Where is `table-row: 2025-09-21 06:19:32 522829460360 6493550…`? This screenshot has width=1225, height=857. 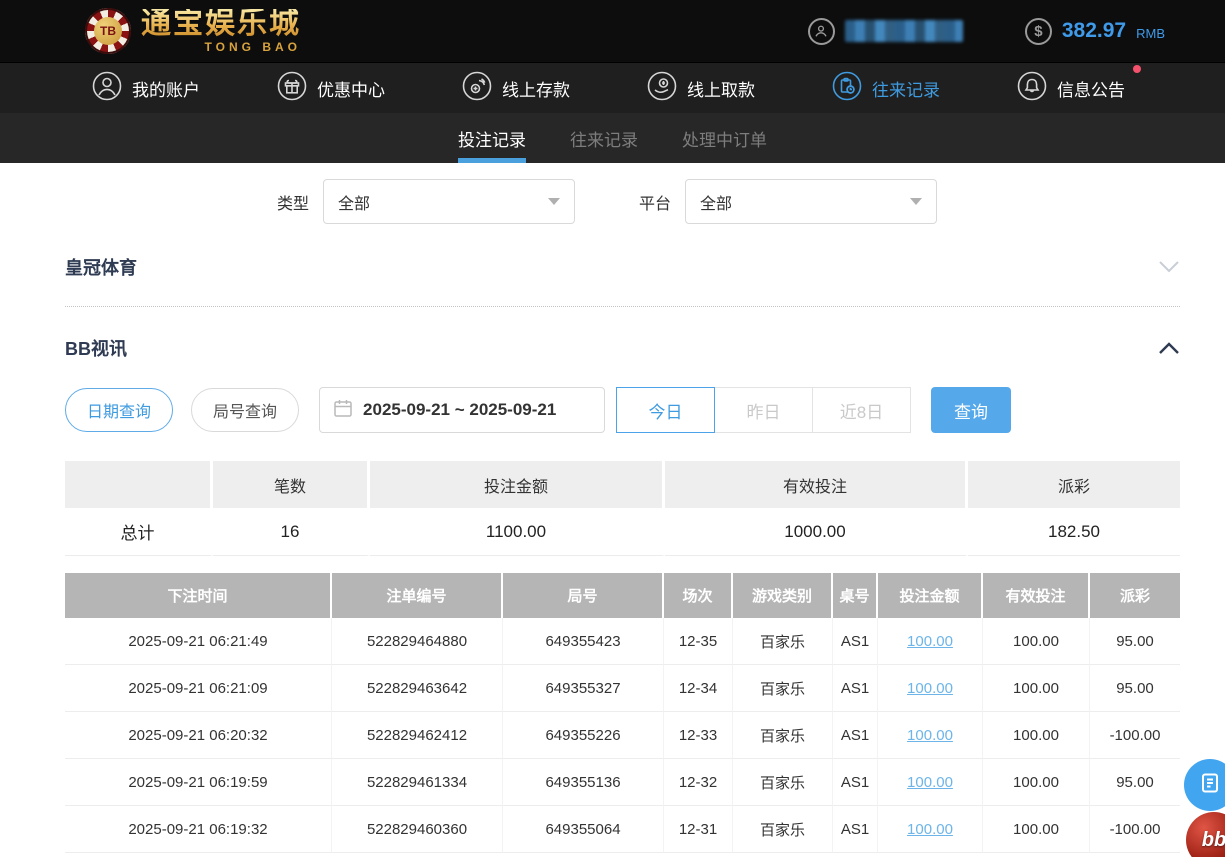 table-row: 2025-09-21 06:19:32 522829460360 6493550… is located at coordinates (622, 829).